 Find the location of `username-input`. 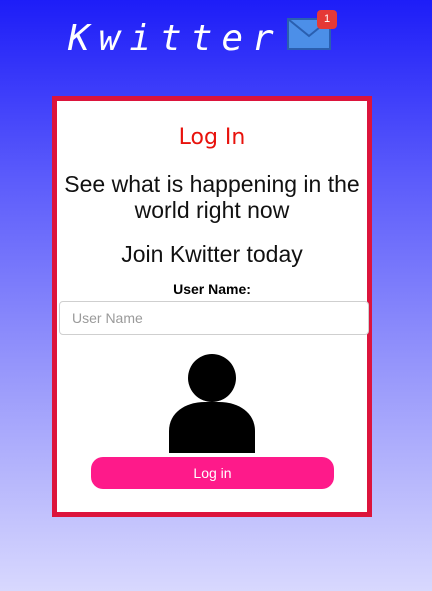

username-input is located at coordinates (214, 318).